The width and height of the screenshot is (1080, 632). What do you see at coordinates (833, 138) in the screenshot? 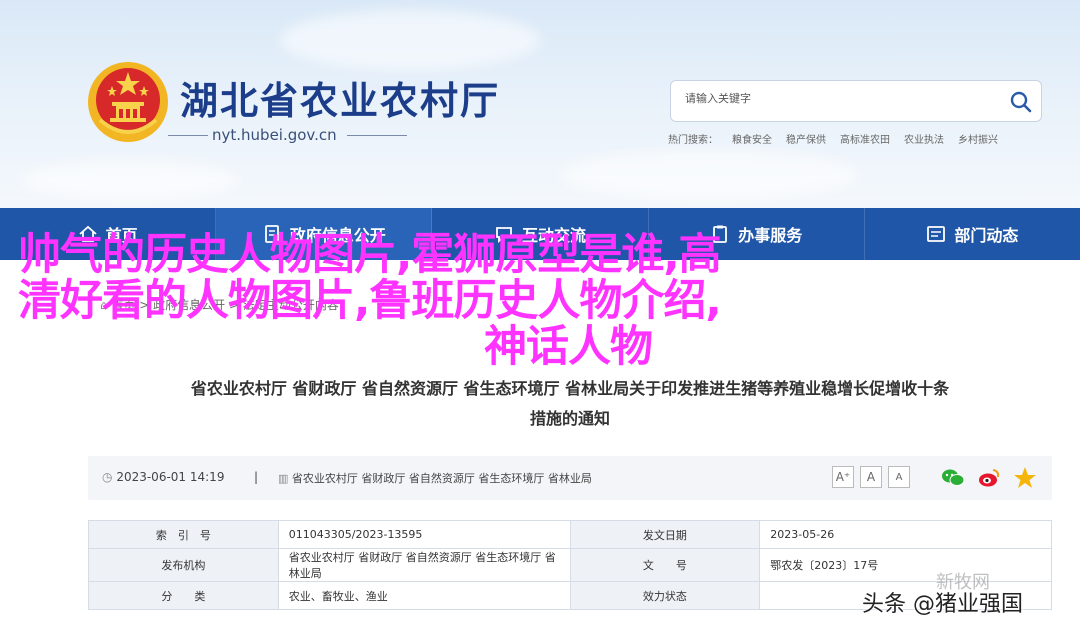
I see `hot-search: 热门搜索： 粮食安全 稳产保供 高标准农田 农业执法 乡村振兴` at bounding box center [833, 138].